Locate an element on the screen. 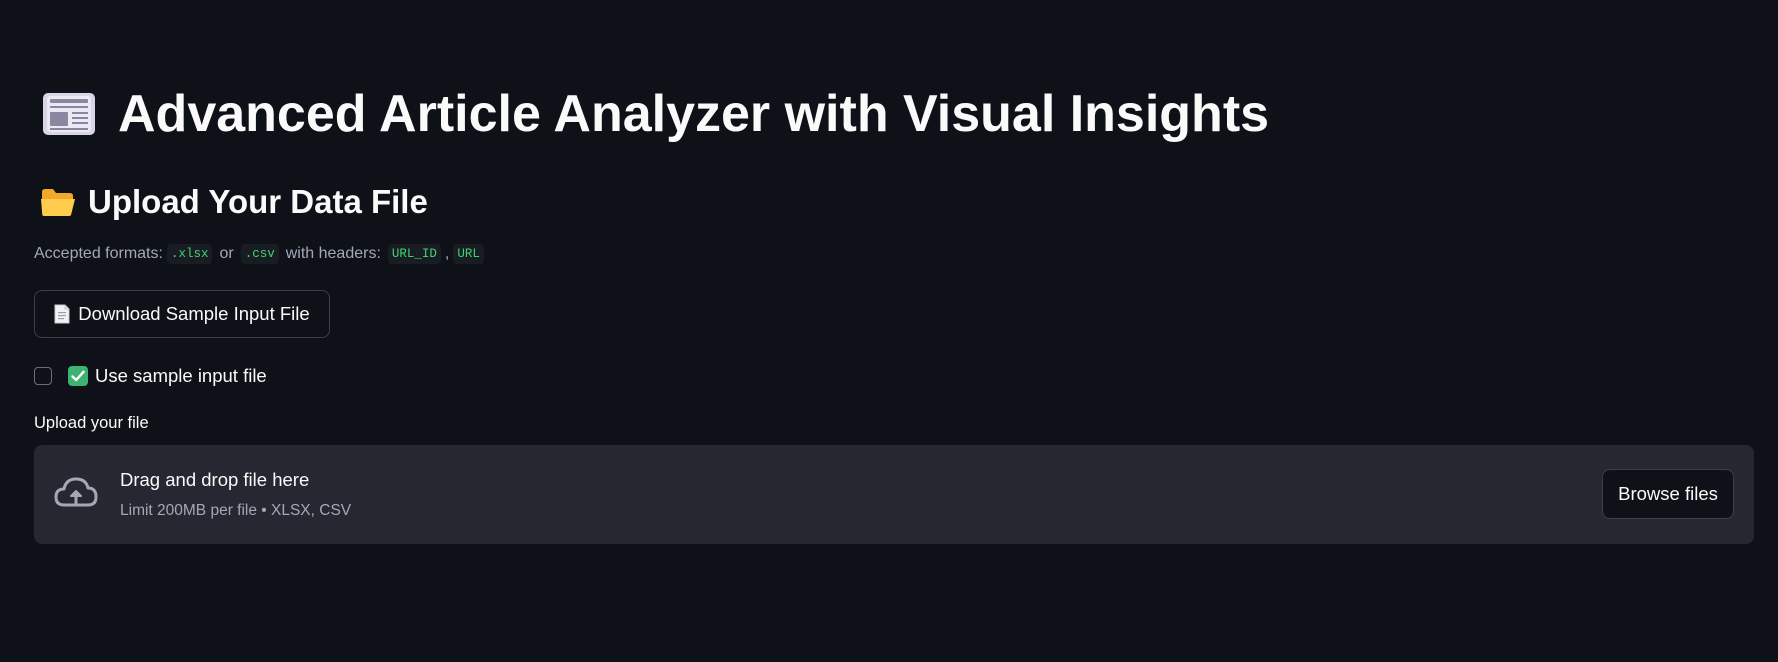 This screenshot has height=662, width=1778. header-code-url: URL is located at coordinates (468, 254).